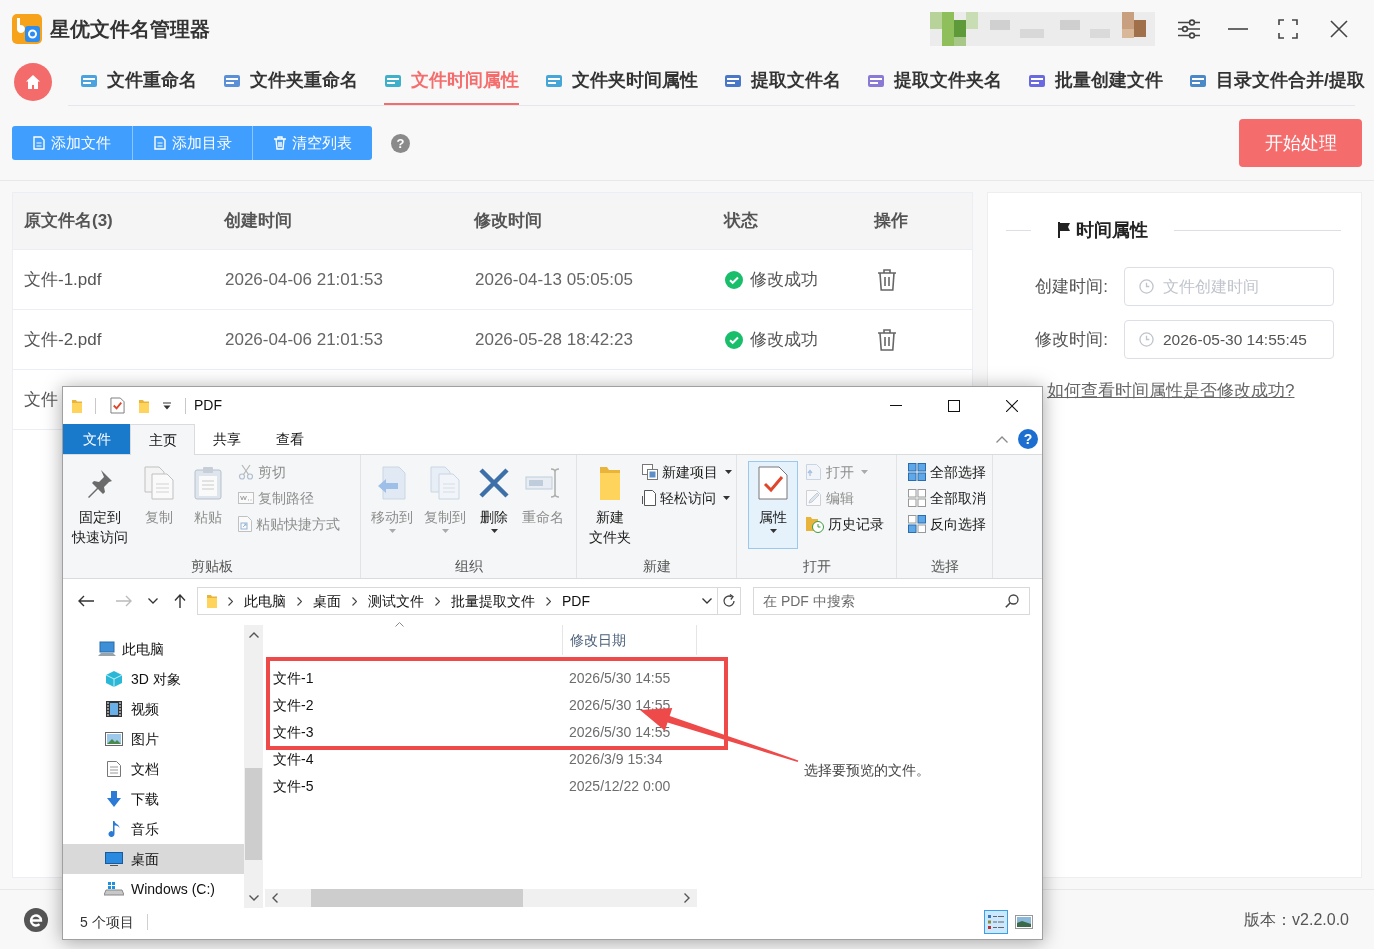 The height and width of the screenshot is (949, 1374). Describe the element at coordinates (114, 799) in the screenshot. I see `download-arrow-icon` at that location.